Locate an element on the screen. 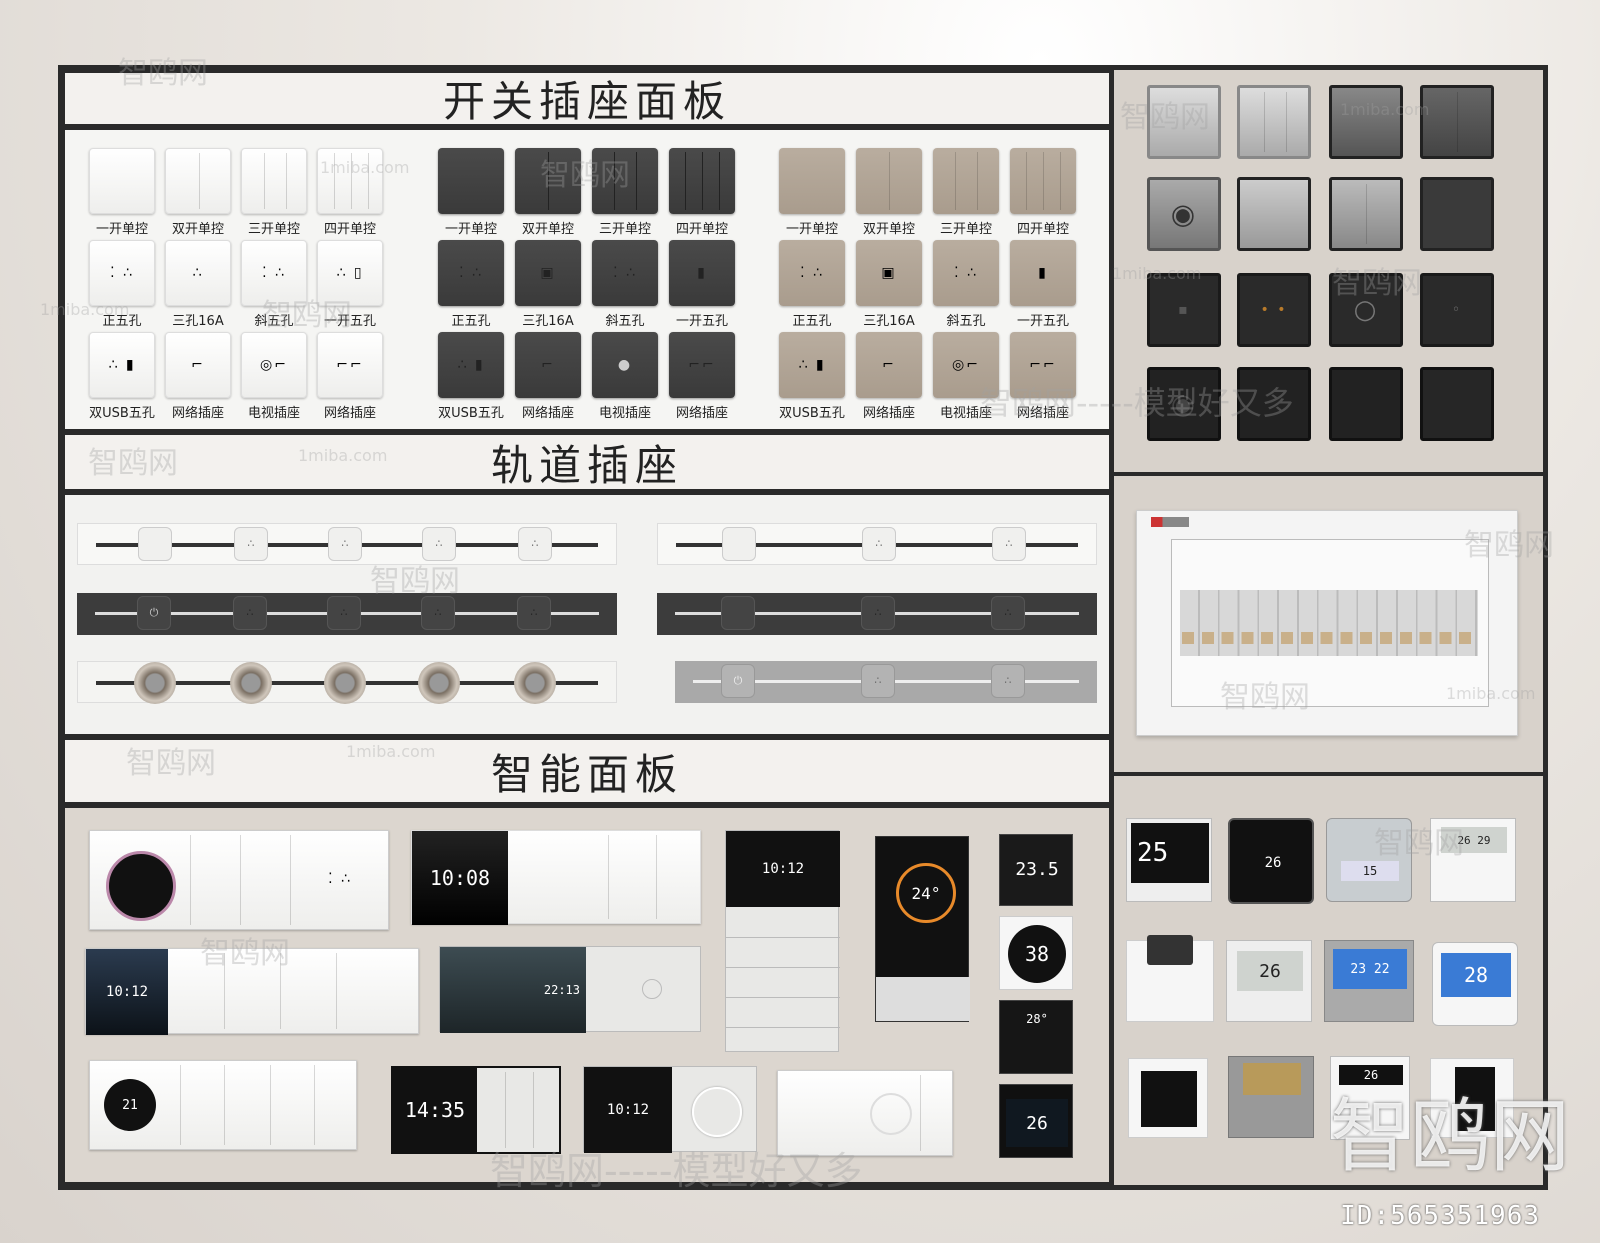 This screenshot has height=1243, width=1600. panel-beige-network: ⌐ is located at coordinates (889, 365).